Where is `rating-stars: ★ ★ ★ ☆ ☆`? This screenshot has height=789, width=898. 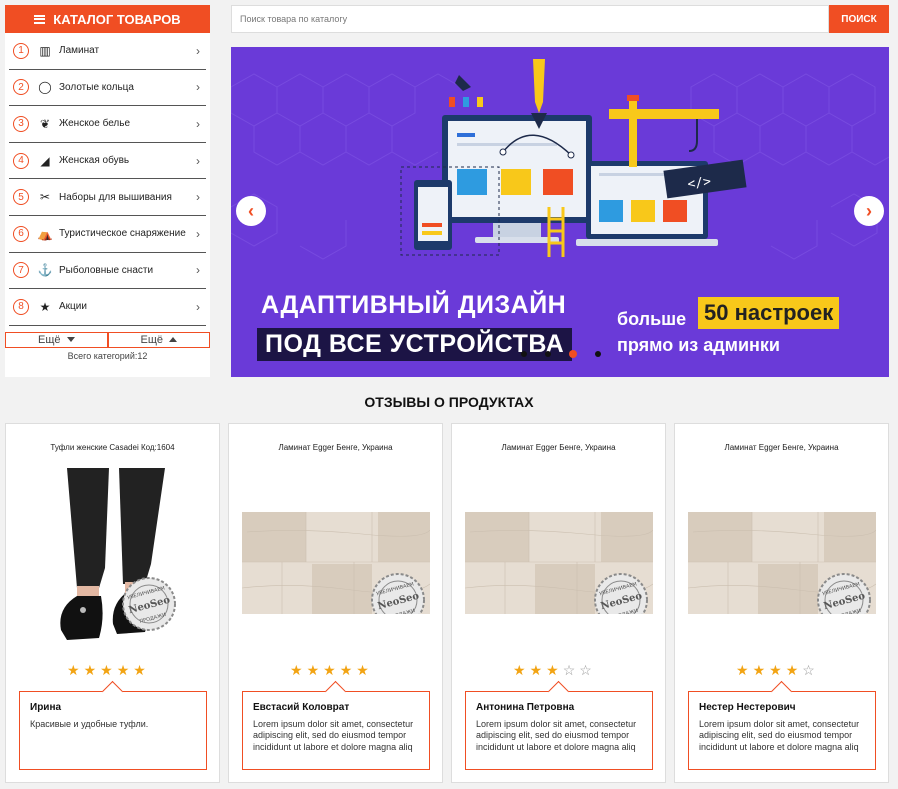 rating-stars: ★ ★ ★ ☆ ☆ is located at coordinates (552, 670).